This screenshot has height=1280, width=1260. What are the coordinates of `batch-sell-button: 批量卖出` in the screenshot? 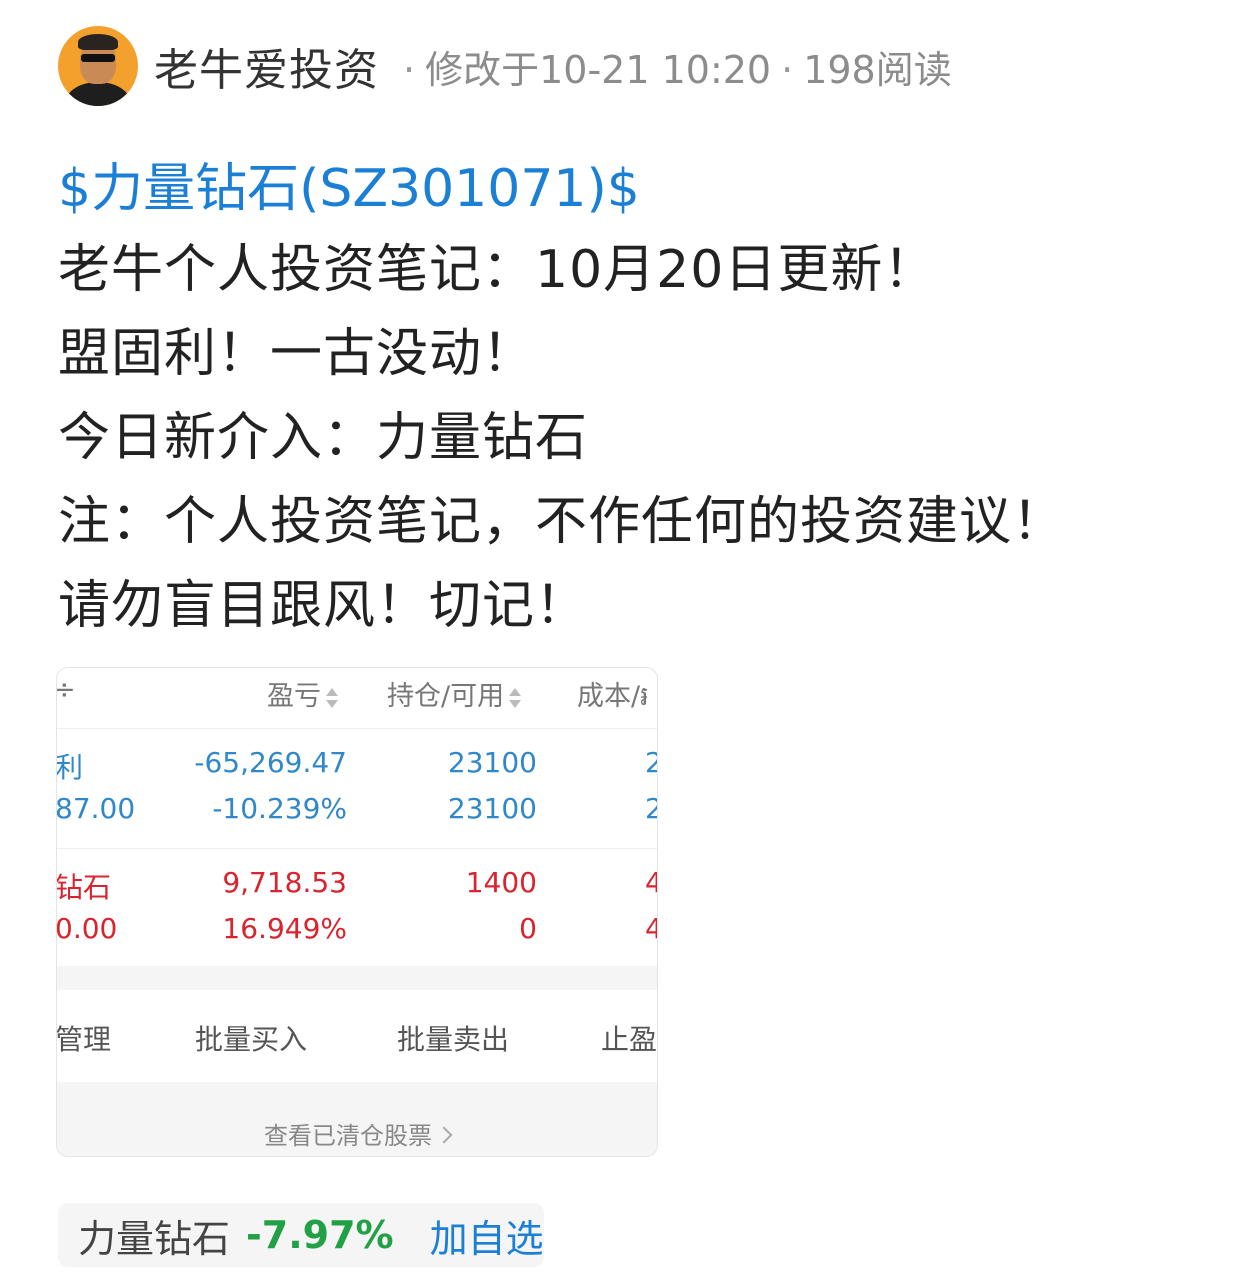 It's located at (453, 1039).